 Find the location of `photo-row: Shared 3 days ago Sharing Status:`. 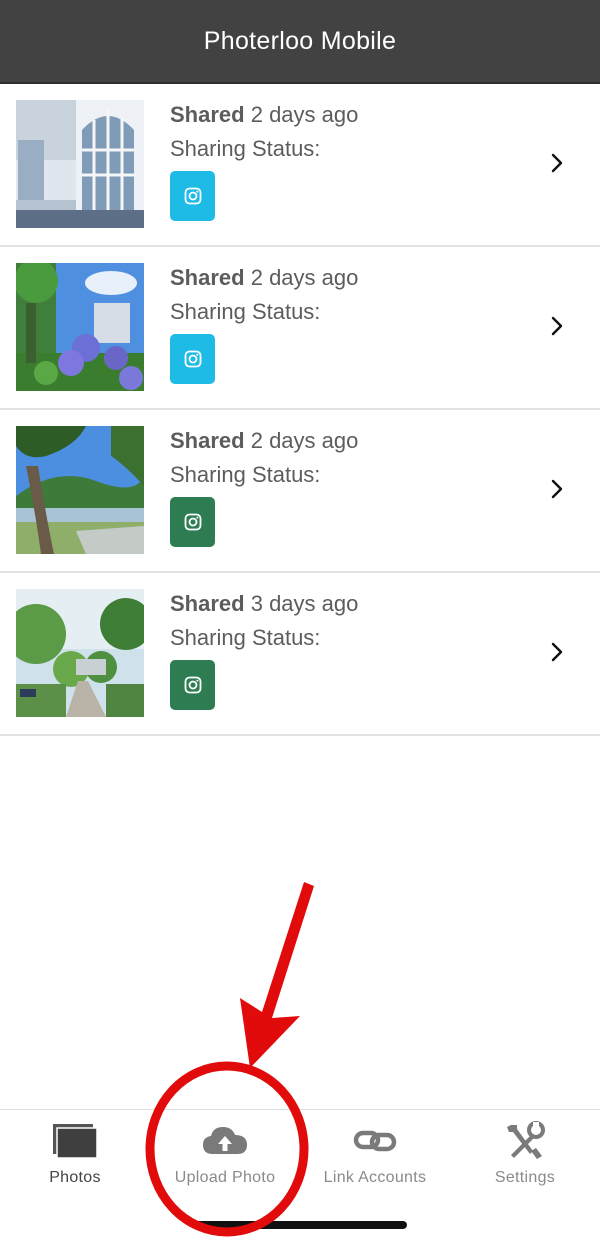

photo-row: Shared 3 days ago Sharing Status: is located at coordinates (300, 654).